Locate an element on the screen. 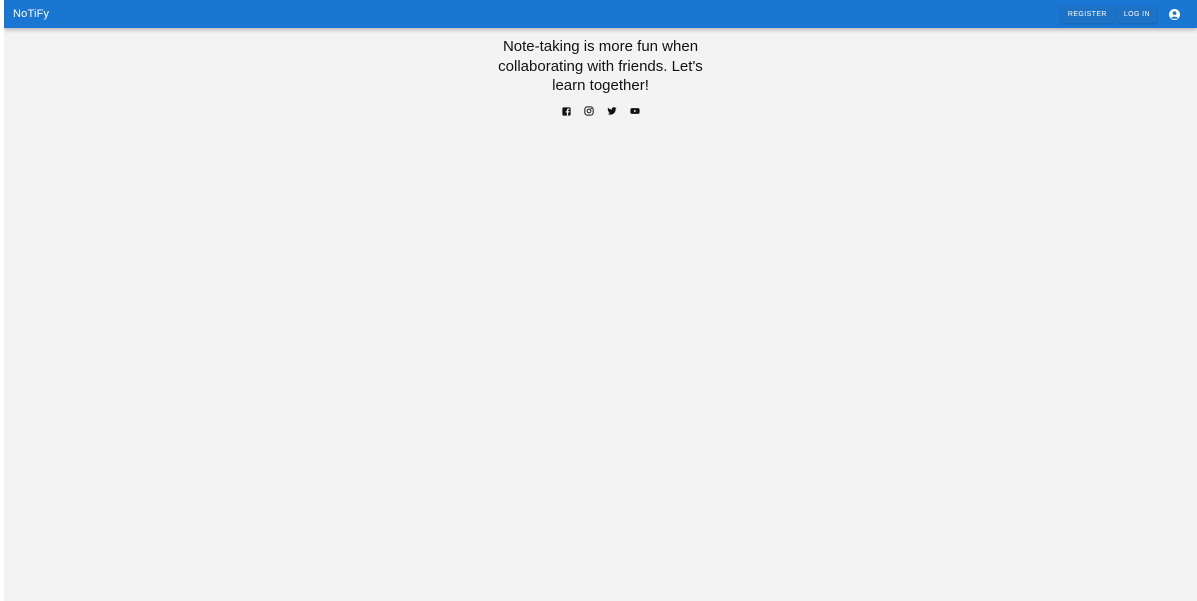  social-links is located at coordinates (601, 111).